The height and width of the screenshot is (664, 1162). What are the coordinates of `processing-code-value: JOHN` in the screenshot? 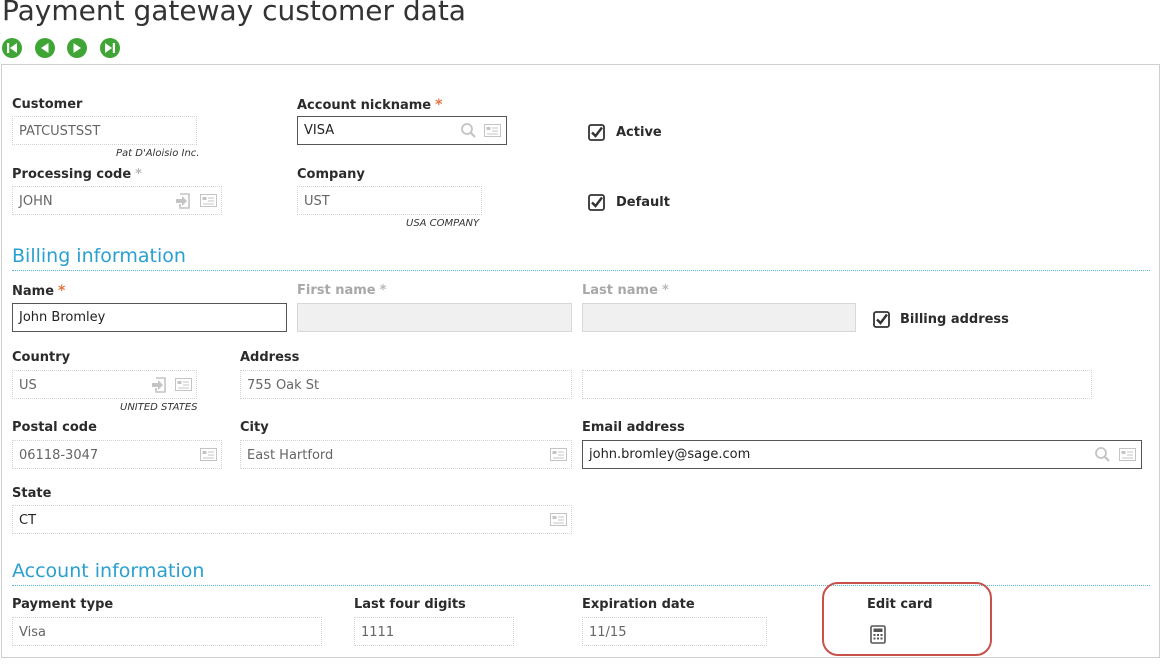 It's located at (36, 201).